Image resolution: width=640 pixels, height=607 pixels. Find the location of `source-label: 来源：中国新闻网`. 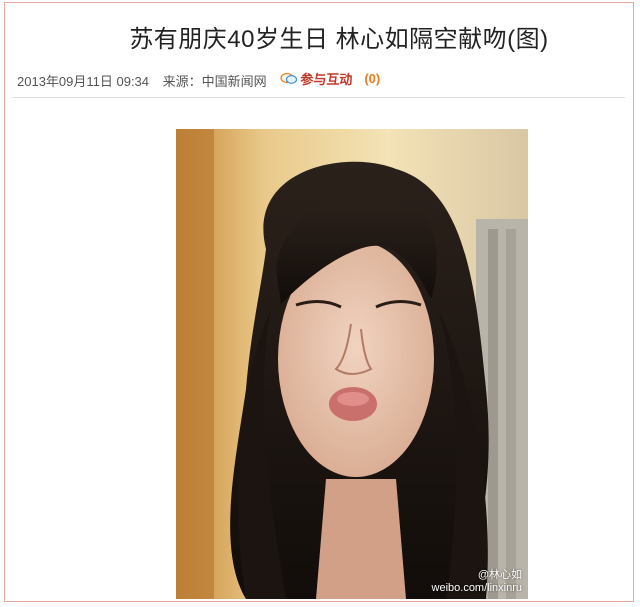

source-label: 来源：中国新闻网 is located at coordinates (214, 81).